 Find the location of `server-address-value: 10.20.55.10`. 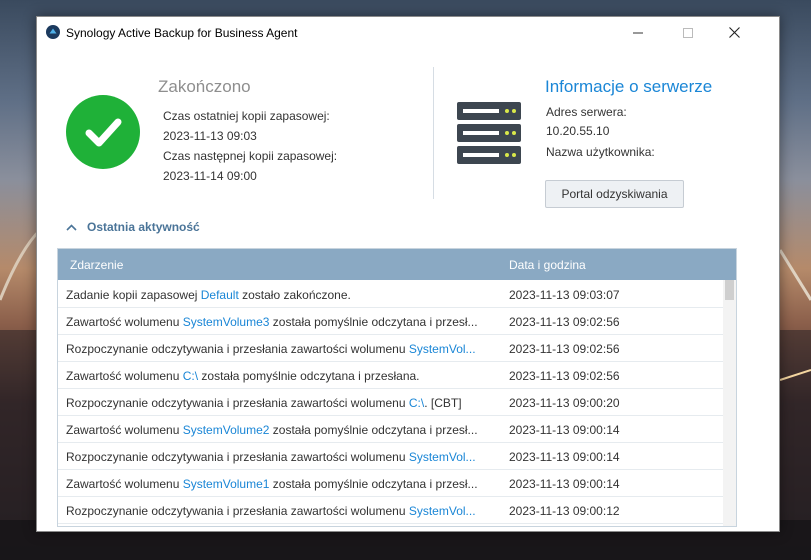

server-address-value: 10.20.55.10 is located at coordinates (578, 131).